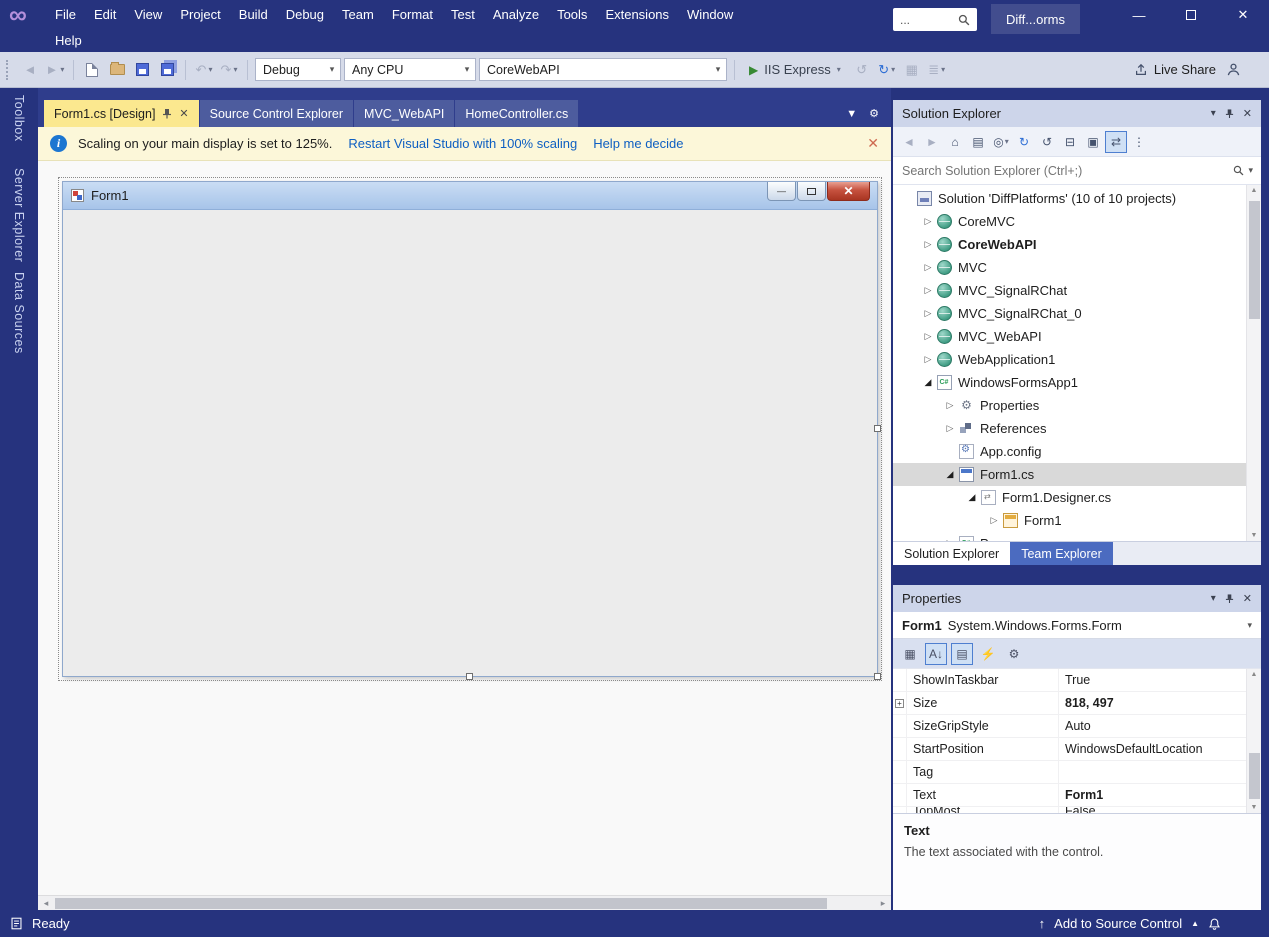 The height and width of the screenshot is (937, 1269). Describe the element at coordinates (899, 703) in the screenshot. I see `expand-plus-icon: +` at that location.